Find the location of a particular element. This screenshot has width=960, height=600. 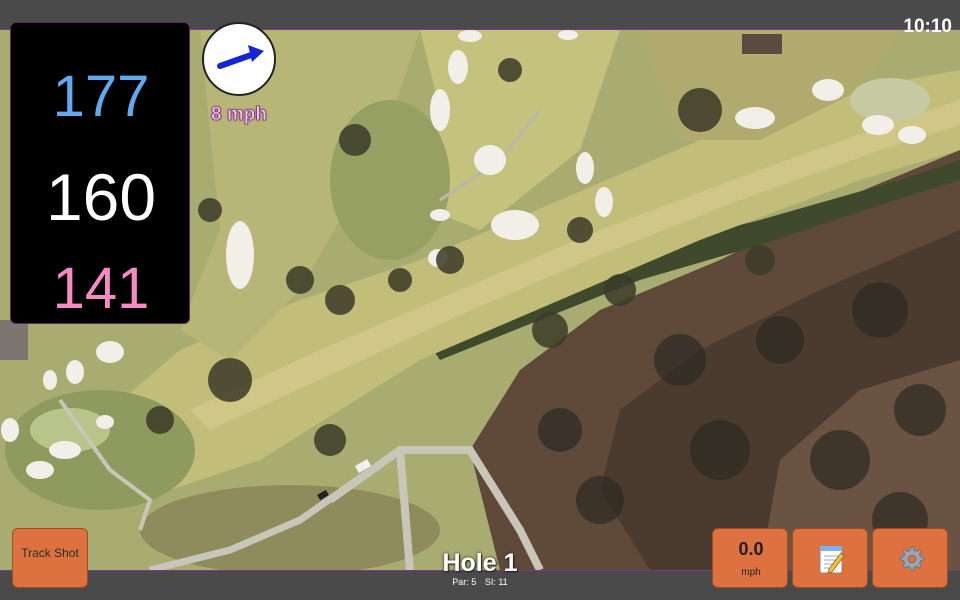

notepad-icon is located at coordinates (832, 559).